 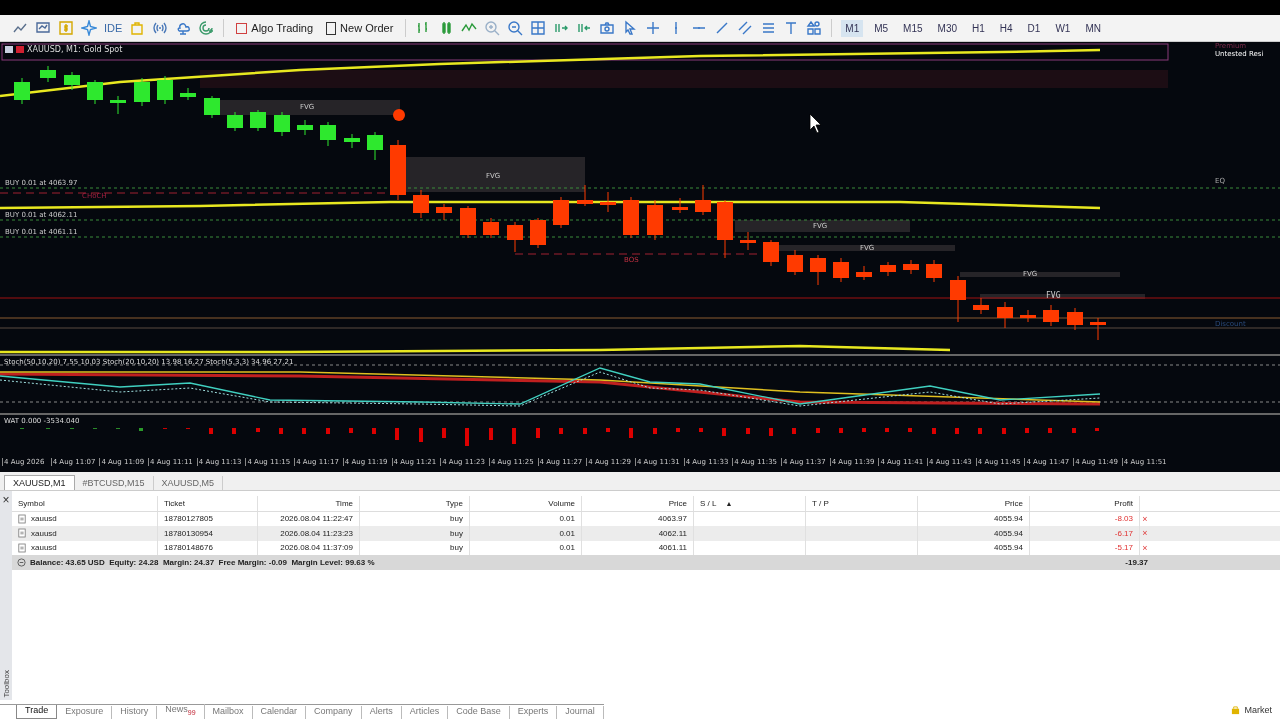 What do you see at coordinates (415, 503) in the screenshot?
I see `column-header: Type` at bounding box center [415, 503].